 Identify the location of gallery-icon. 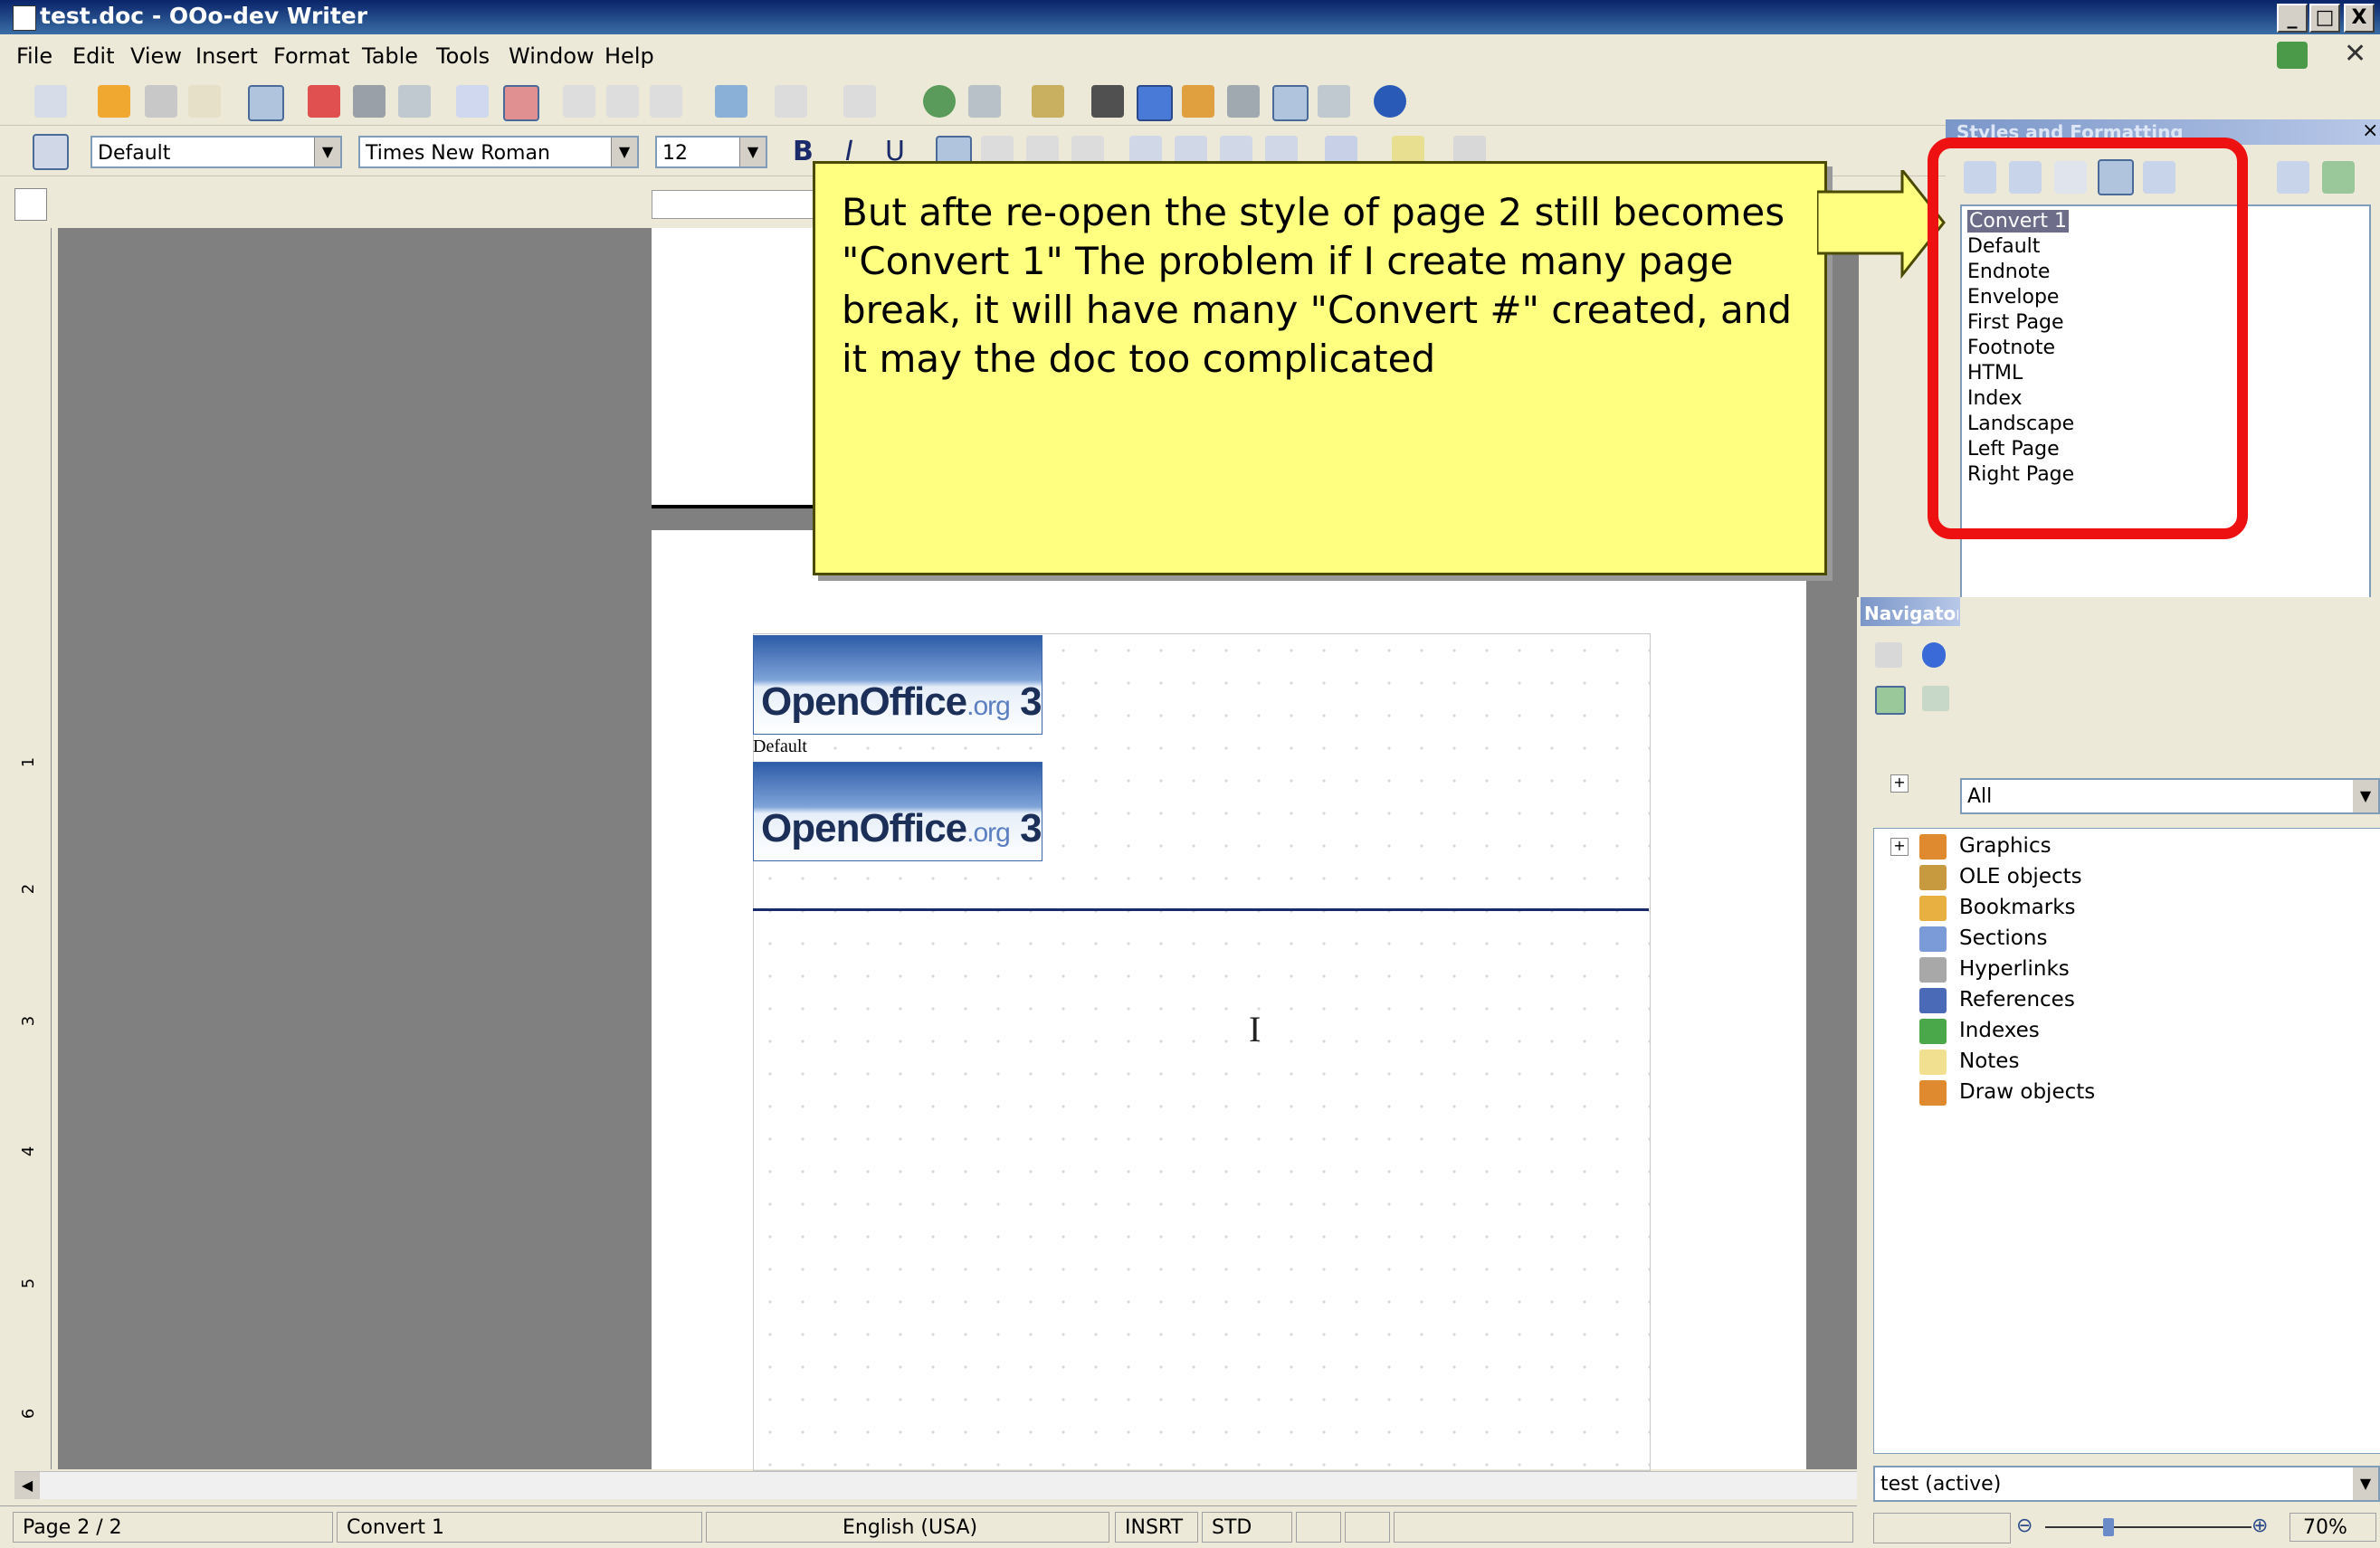
(1198, 101).